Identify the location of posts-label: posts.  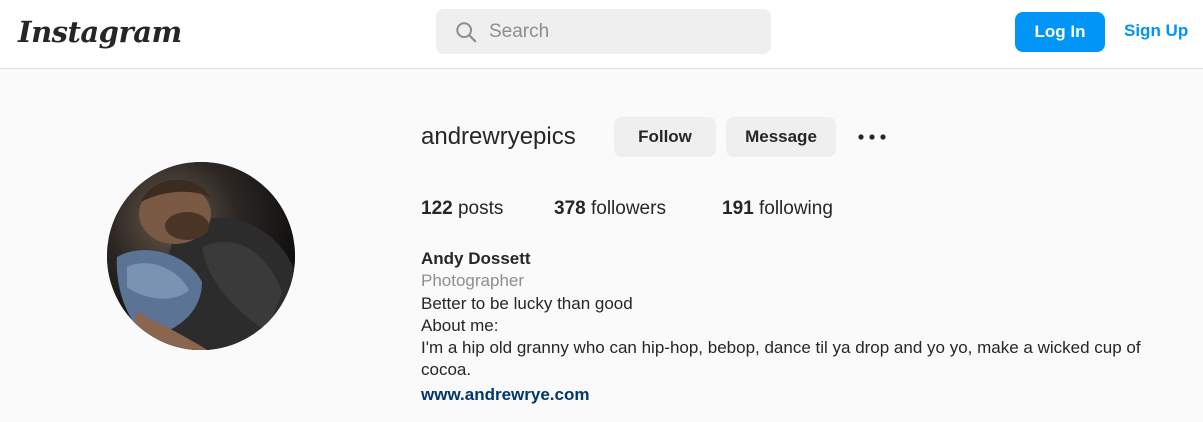
(480, 208).